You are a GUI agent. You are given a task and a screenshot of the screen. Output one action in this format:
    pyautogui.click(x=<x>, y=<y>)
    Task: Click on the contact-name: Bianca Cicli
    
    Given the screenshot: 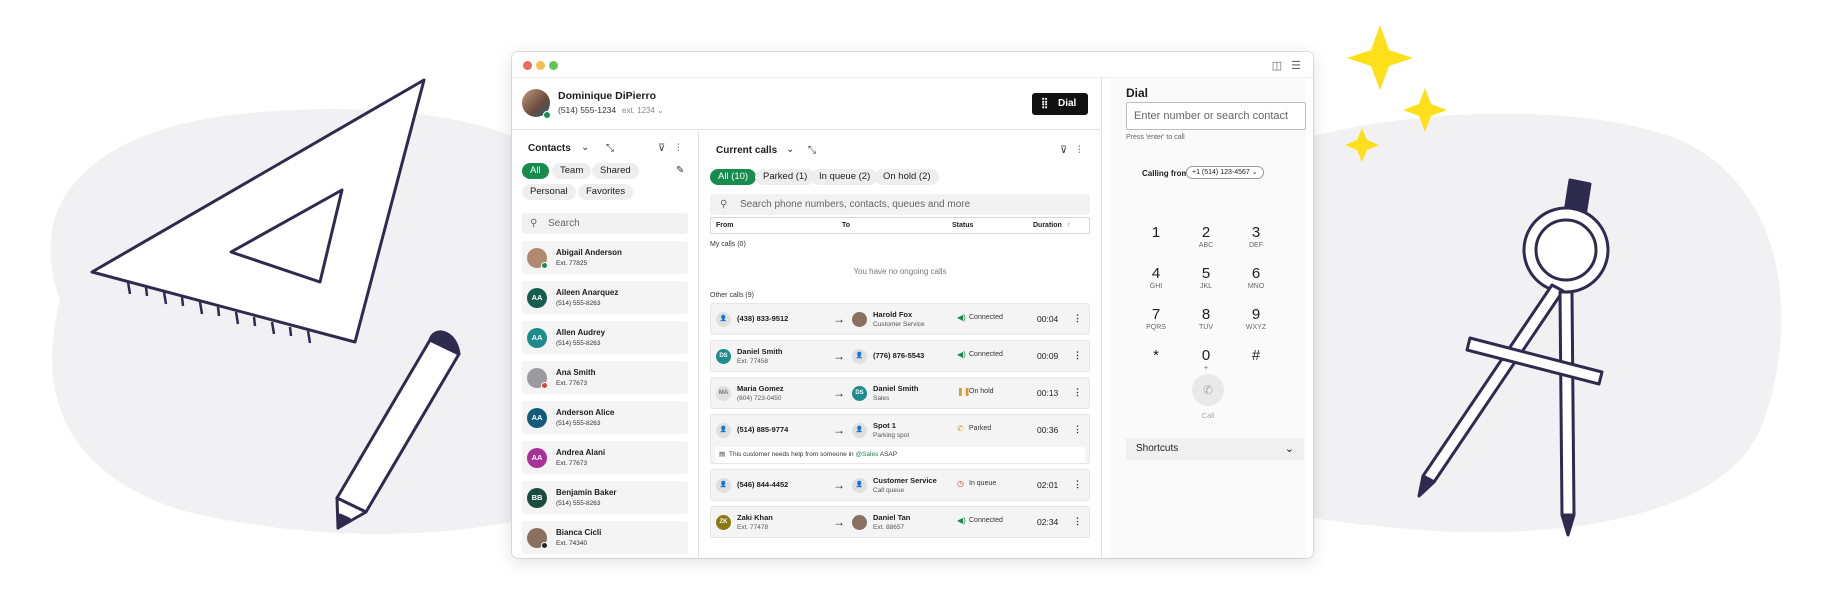 What is the action you would take?
    pyautogui.click(x=579, y=532)
    